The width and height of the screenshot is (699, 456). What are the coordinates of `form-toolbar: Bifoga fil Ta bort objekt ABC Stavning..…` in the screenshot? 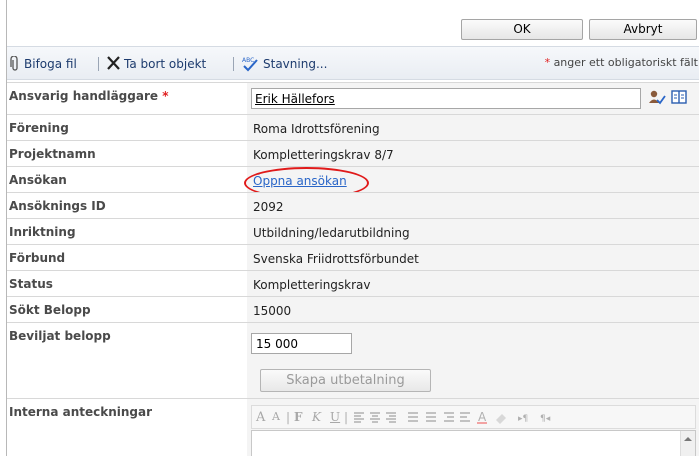 It's located at (353, 63).